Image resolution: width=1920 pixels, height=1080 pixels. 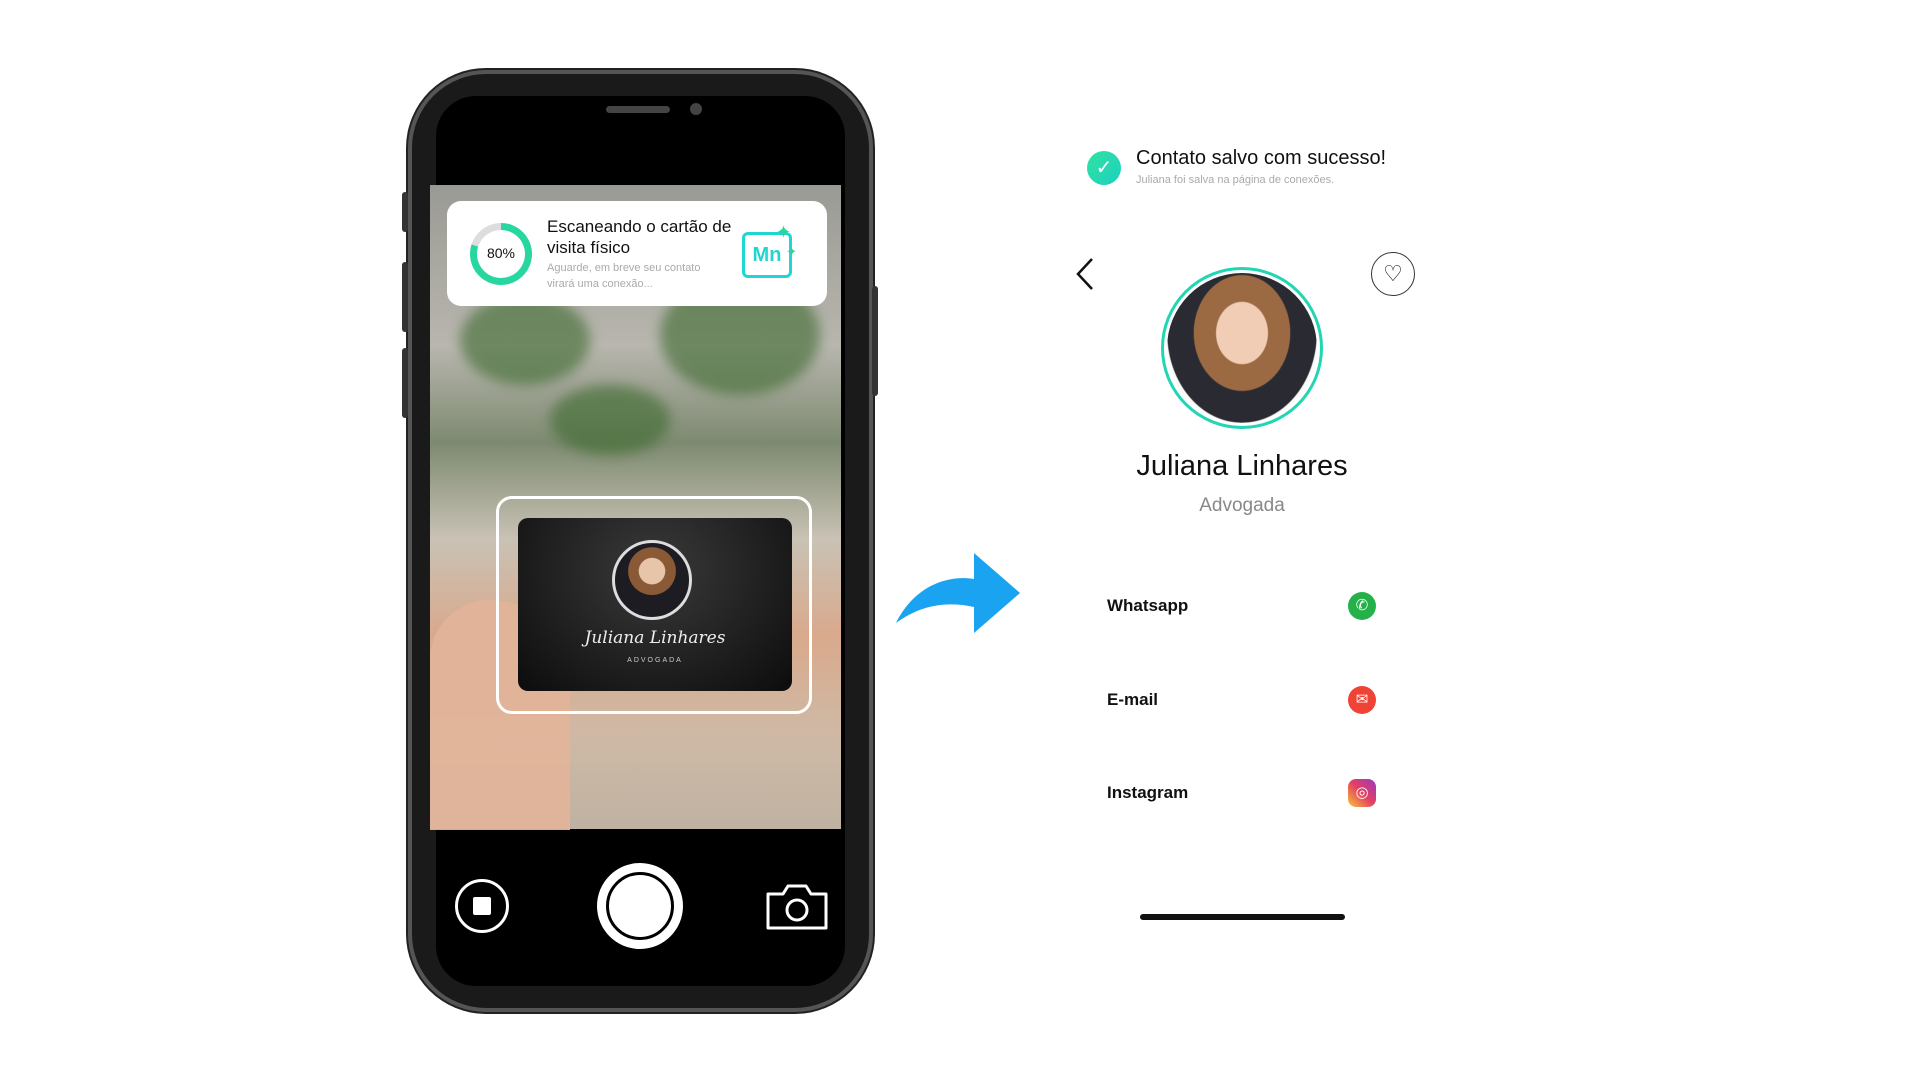 I want to click on progress-label: 80%, so click(x=501, y=253).